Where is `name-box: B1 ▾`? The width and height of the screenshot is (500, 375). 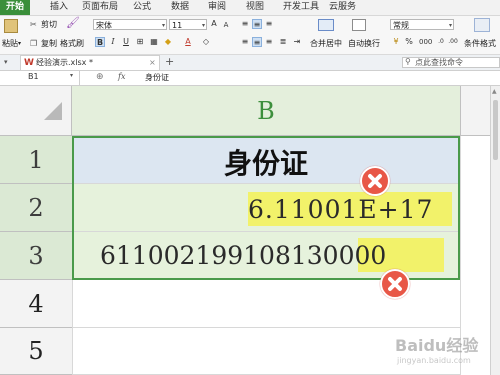 name-box: B1 ▾ is located at coordinates (40, 78).